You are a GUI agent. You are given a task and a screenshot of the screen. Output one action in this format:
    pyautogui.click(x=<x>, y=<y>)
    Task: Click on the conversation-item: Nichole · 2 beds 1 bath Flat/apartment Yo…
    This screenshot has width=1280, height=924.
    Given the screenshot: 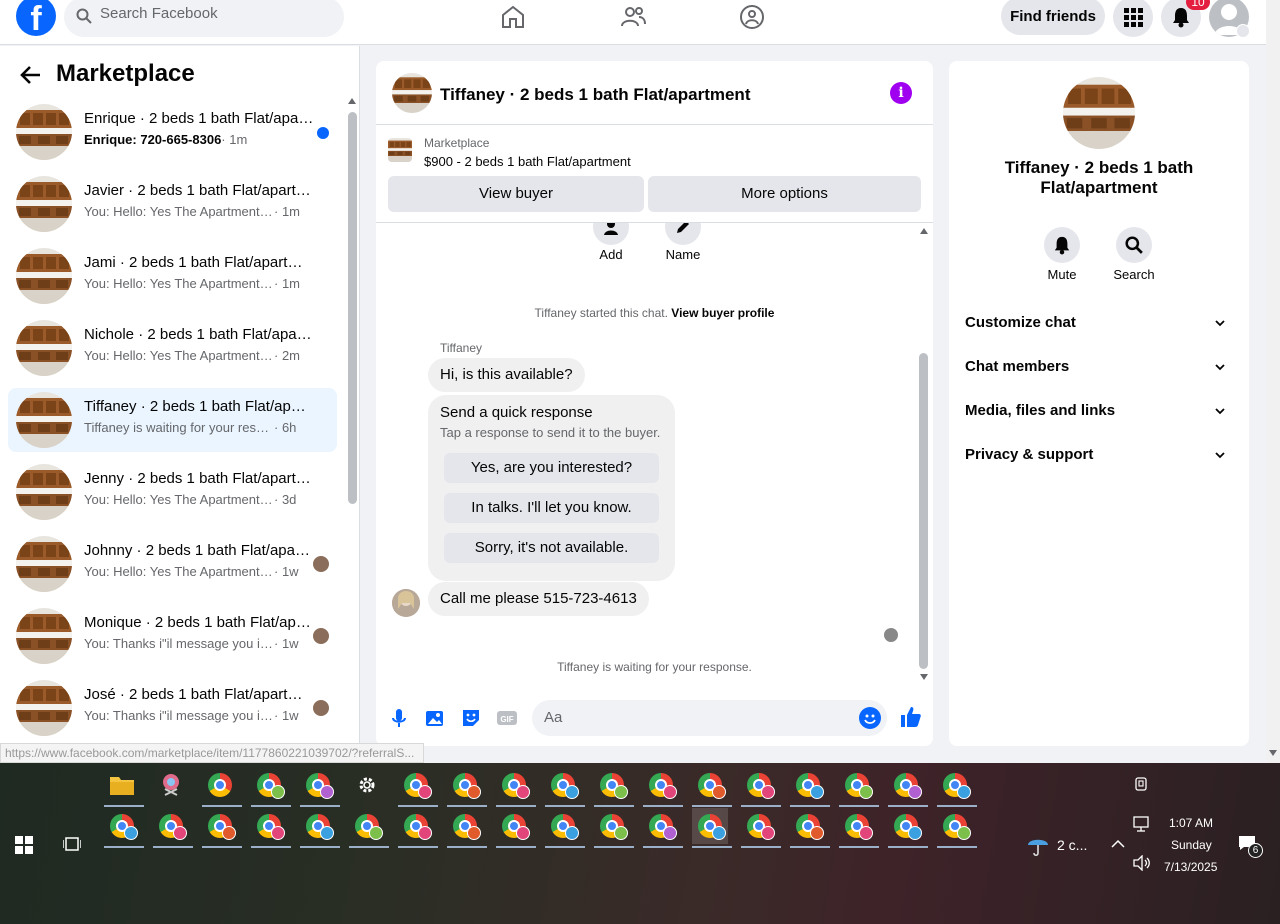 What is the action you would take?
    pyautogui.click(x=172, y=348)
    